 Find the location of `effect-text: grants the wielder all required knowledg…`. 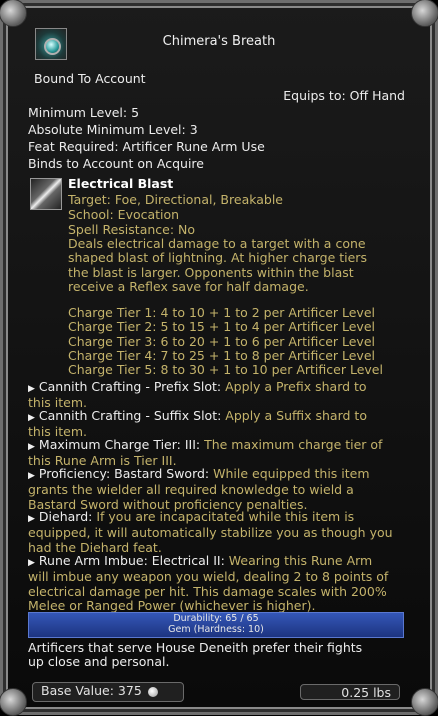

effect-text: grants the wielder all required knowledg… is located at coordinates (191, 490).